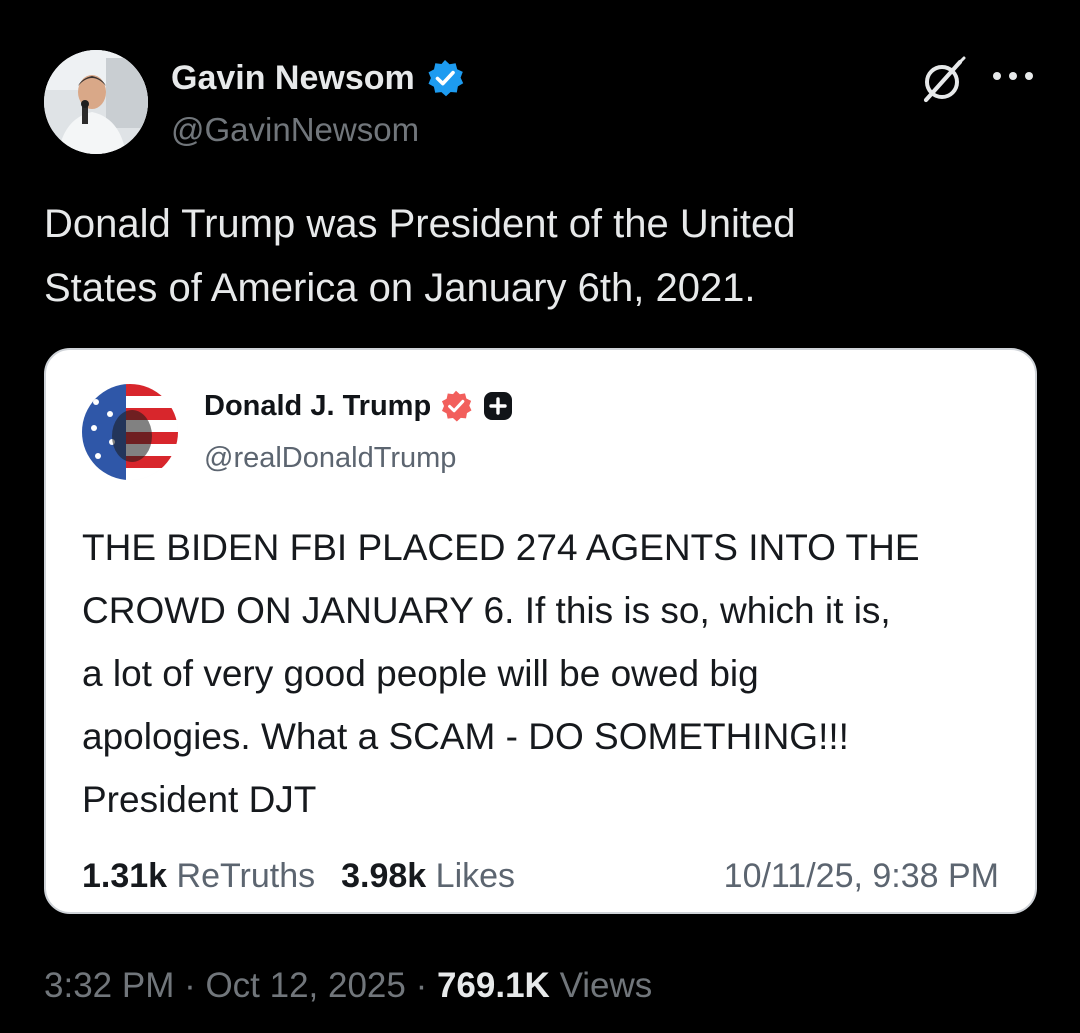  I want to click on likes-label: Likes, so click(475, 876).